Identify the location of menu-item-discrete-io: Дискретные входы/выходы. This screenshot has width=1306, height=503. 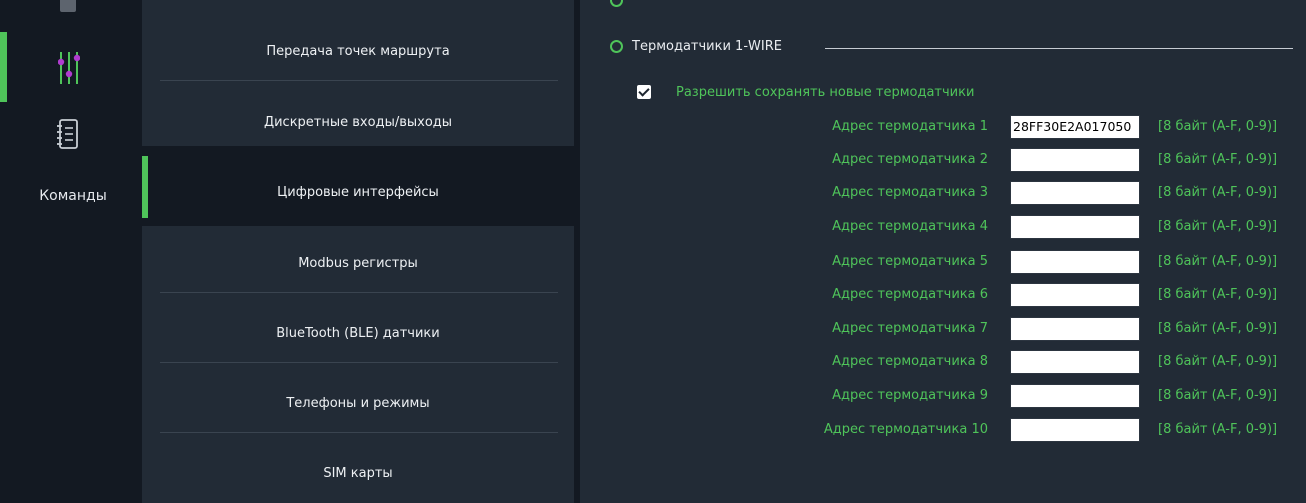
(358, 122).